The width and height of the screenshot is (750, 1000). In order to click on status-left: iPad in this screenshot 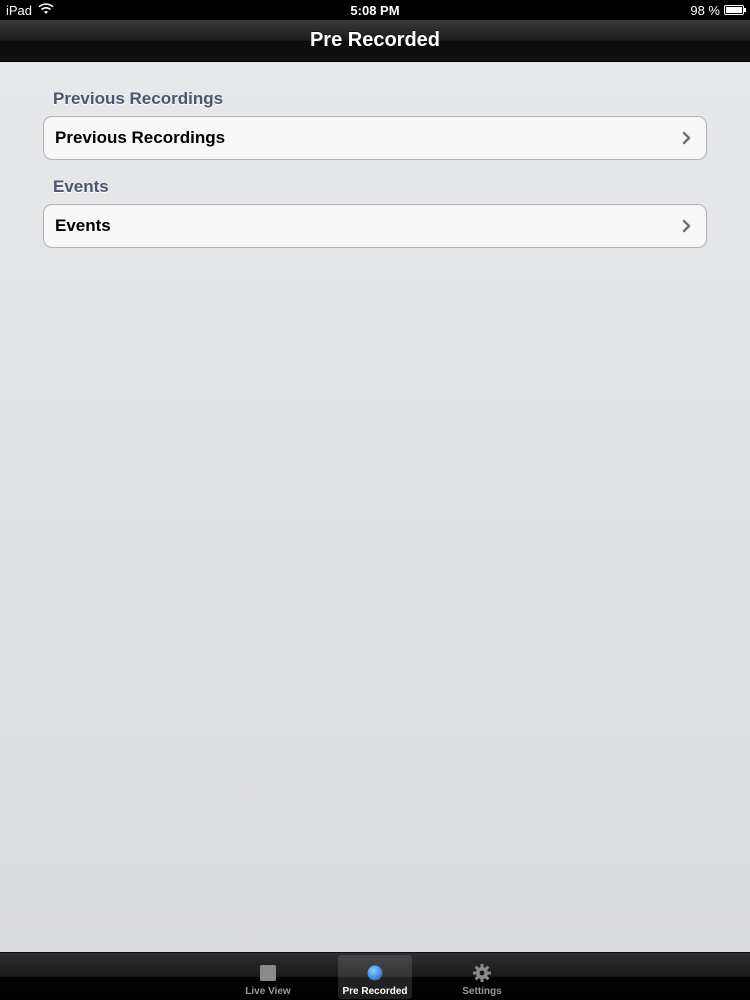, I will do `click(30, 10)`.